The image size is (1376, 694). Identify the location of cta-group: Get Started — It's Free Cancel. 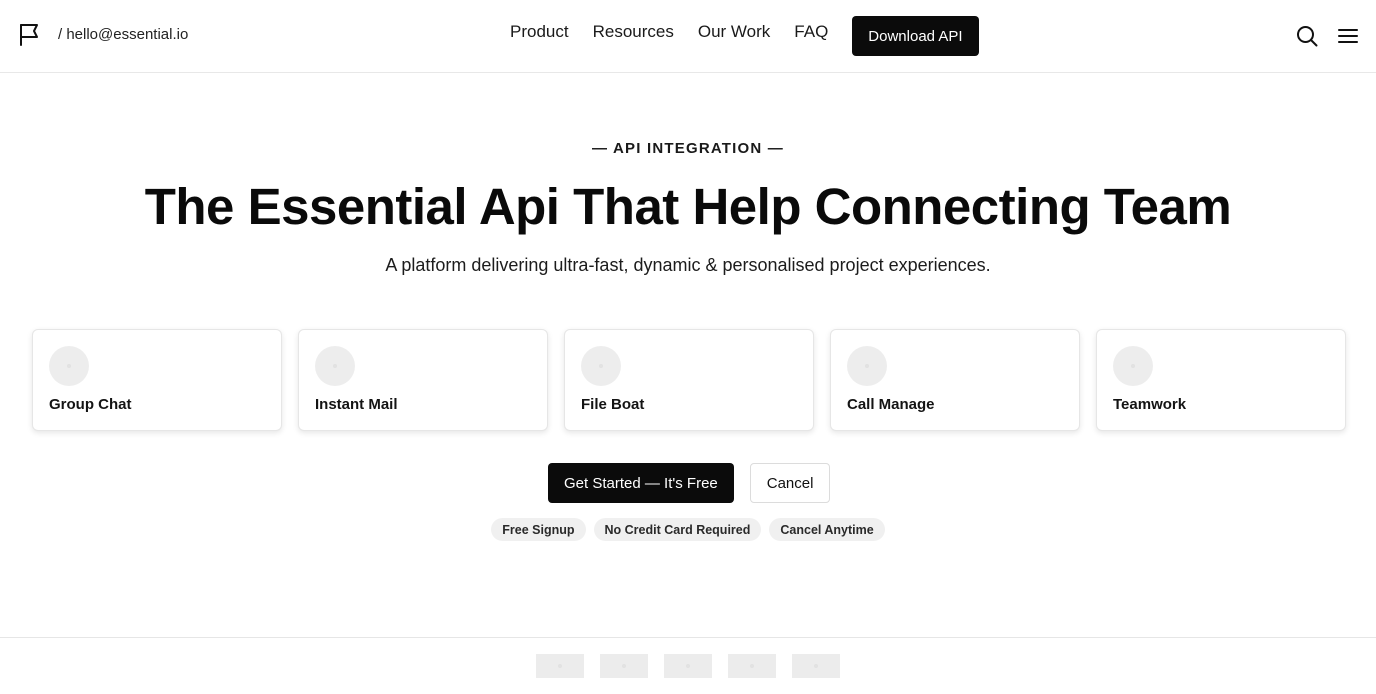
(689, 483).